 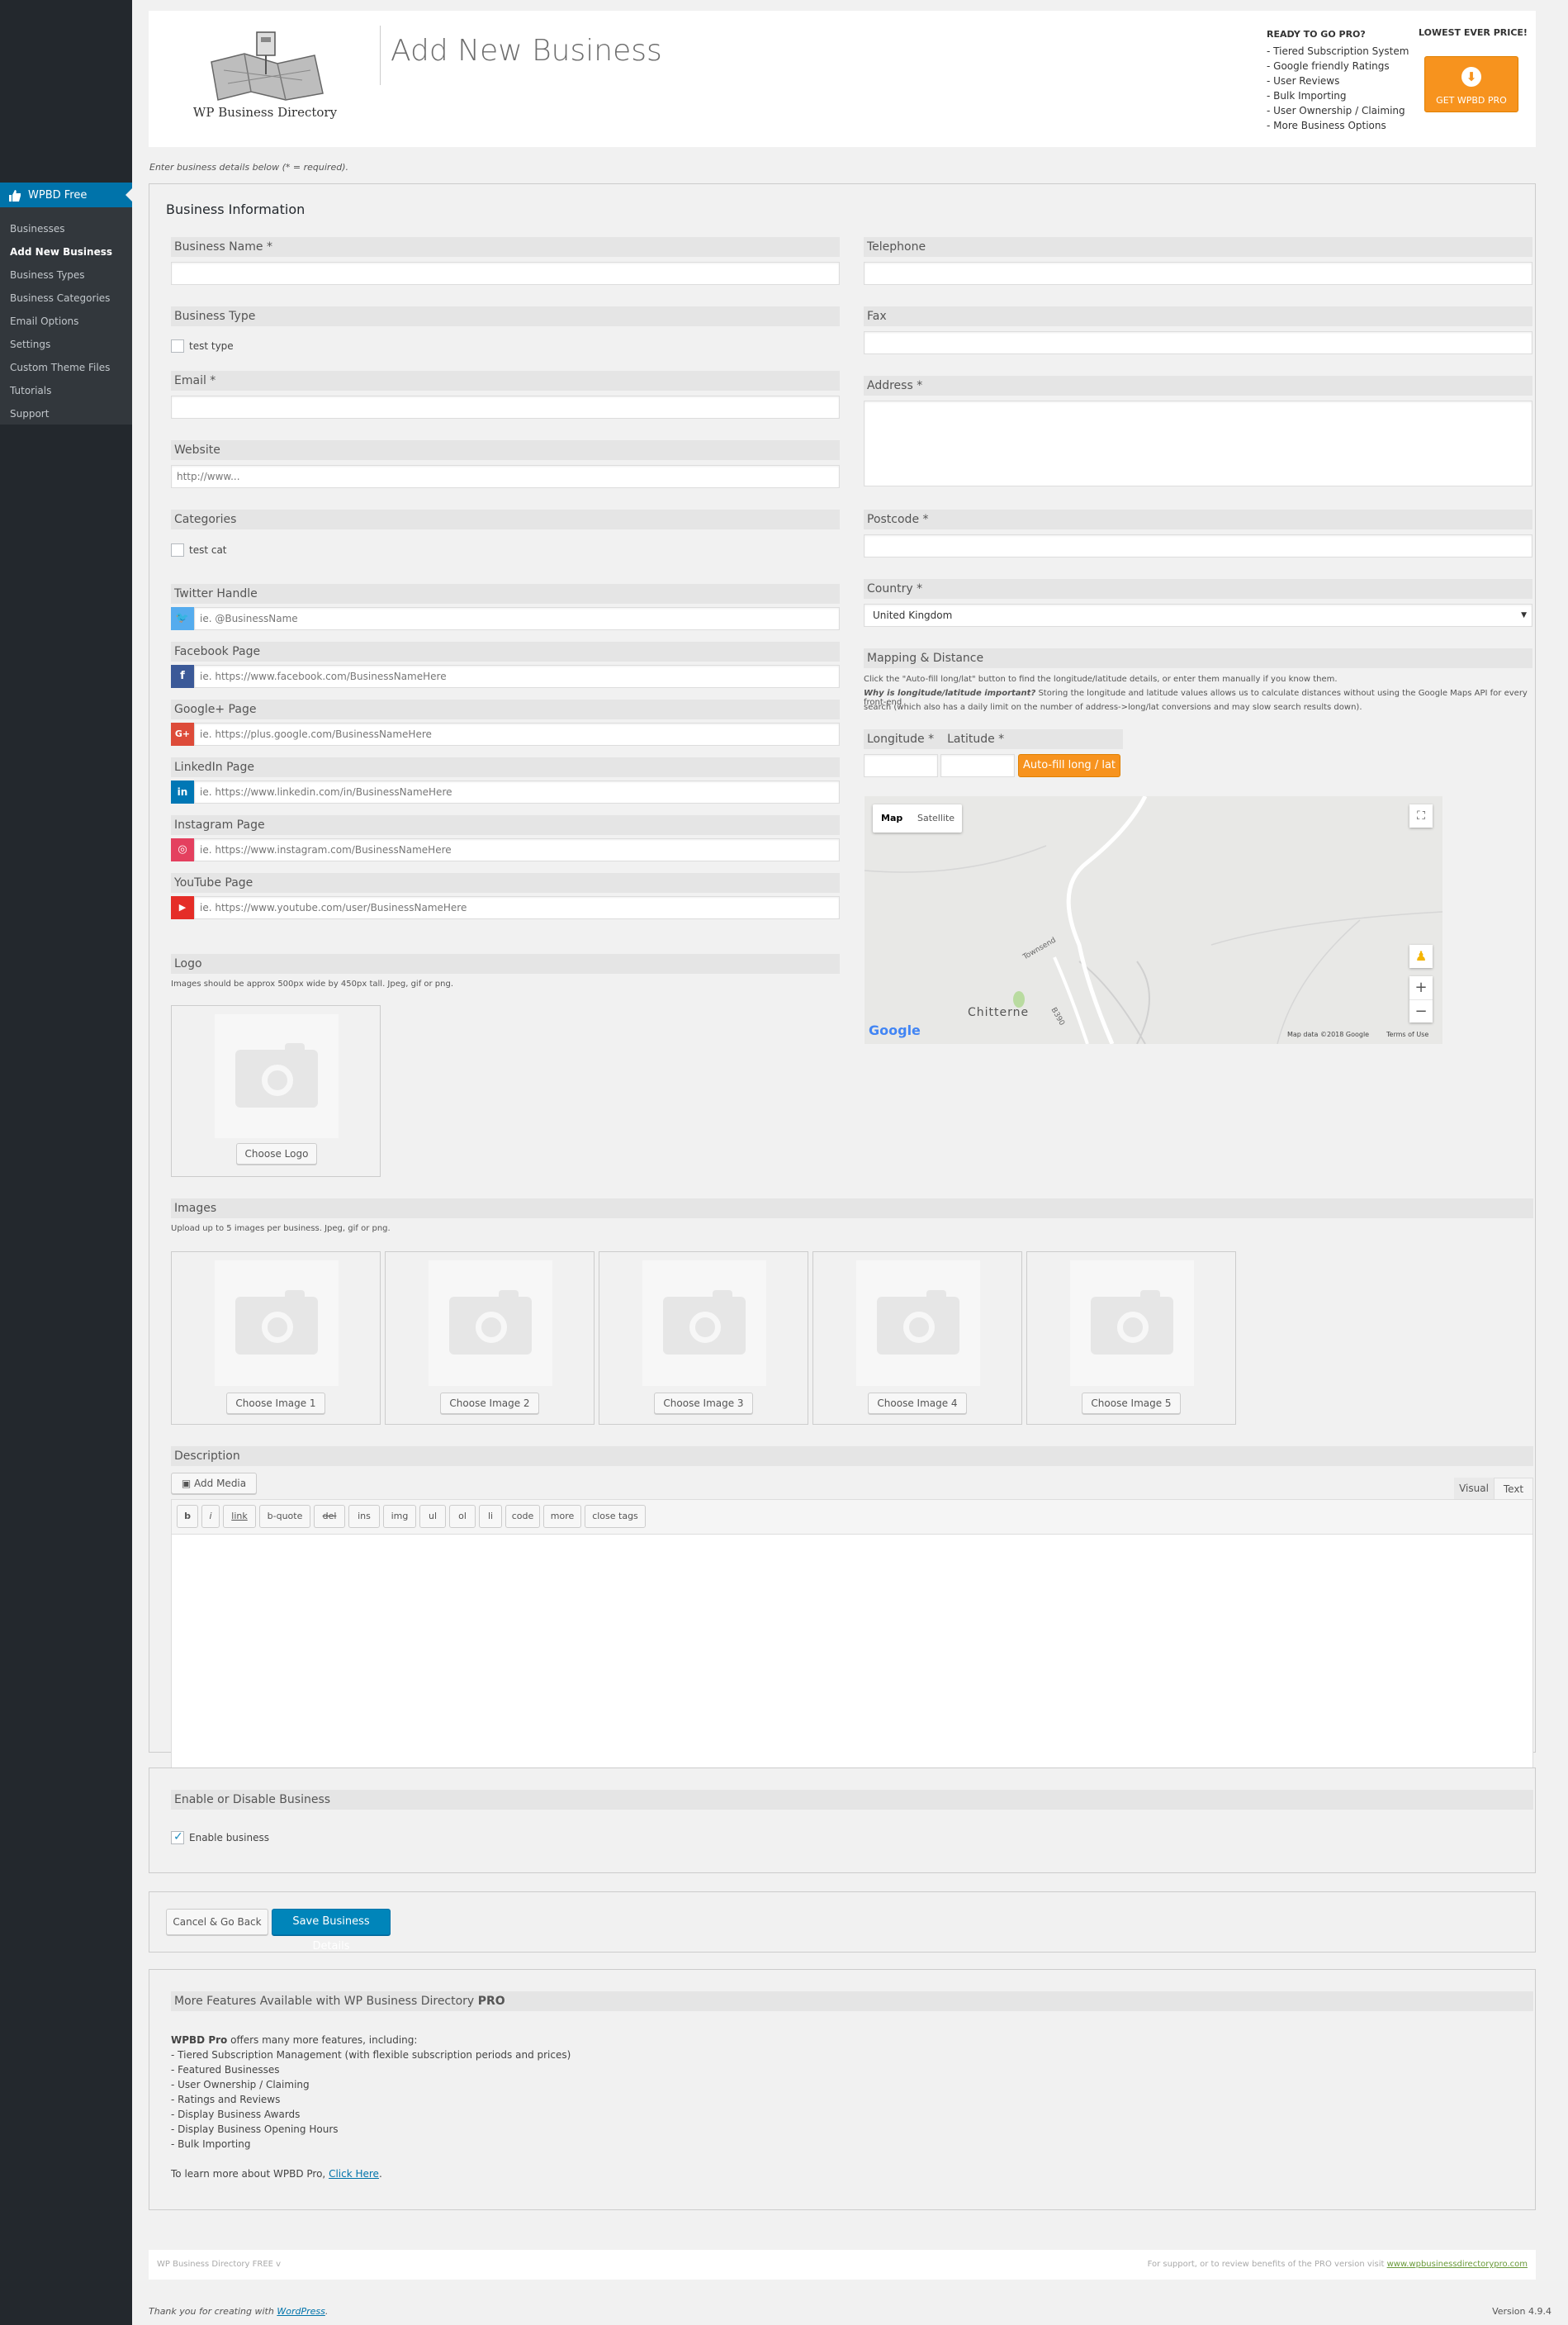 What do you see at coordinates (276, 1154) in the screenshot?
I see `choose-logo-button: Choose Logo` at bounding box center [276, 1154].